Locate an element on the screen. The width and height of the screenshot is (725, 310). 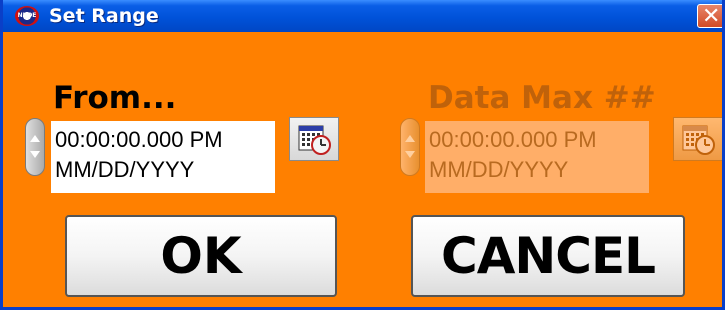
close-icon: ✕ is located at coordinates (711, 16).